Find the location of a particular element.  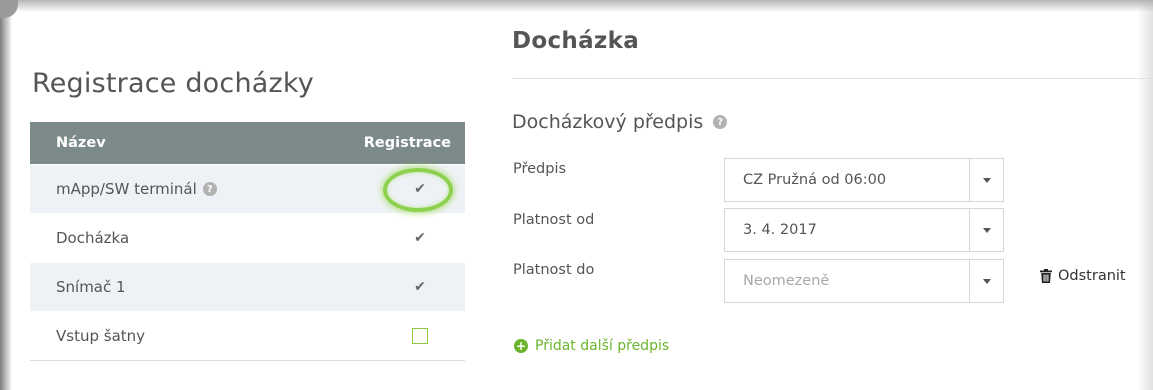

window-frame-corner is located at coordinates (9, 9).